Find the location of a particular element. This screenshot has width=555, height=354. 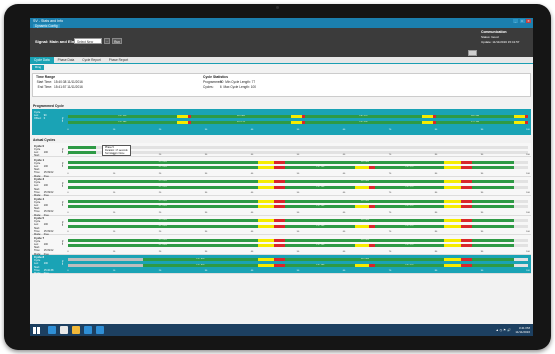

start-button is located at coordinates (36, 330).